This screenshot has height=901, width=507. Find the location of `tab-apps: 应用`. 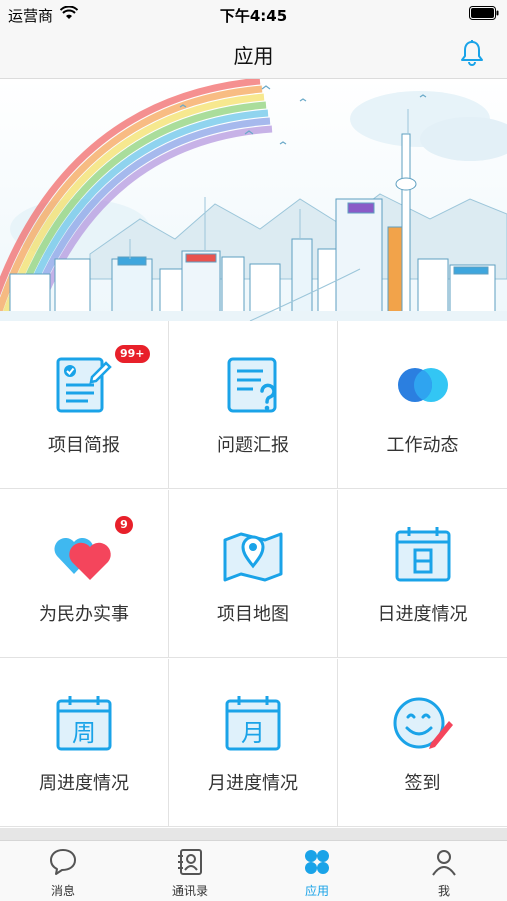

tab-apps: 应用 is located at coordinates (317, 871).